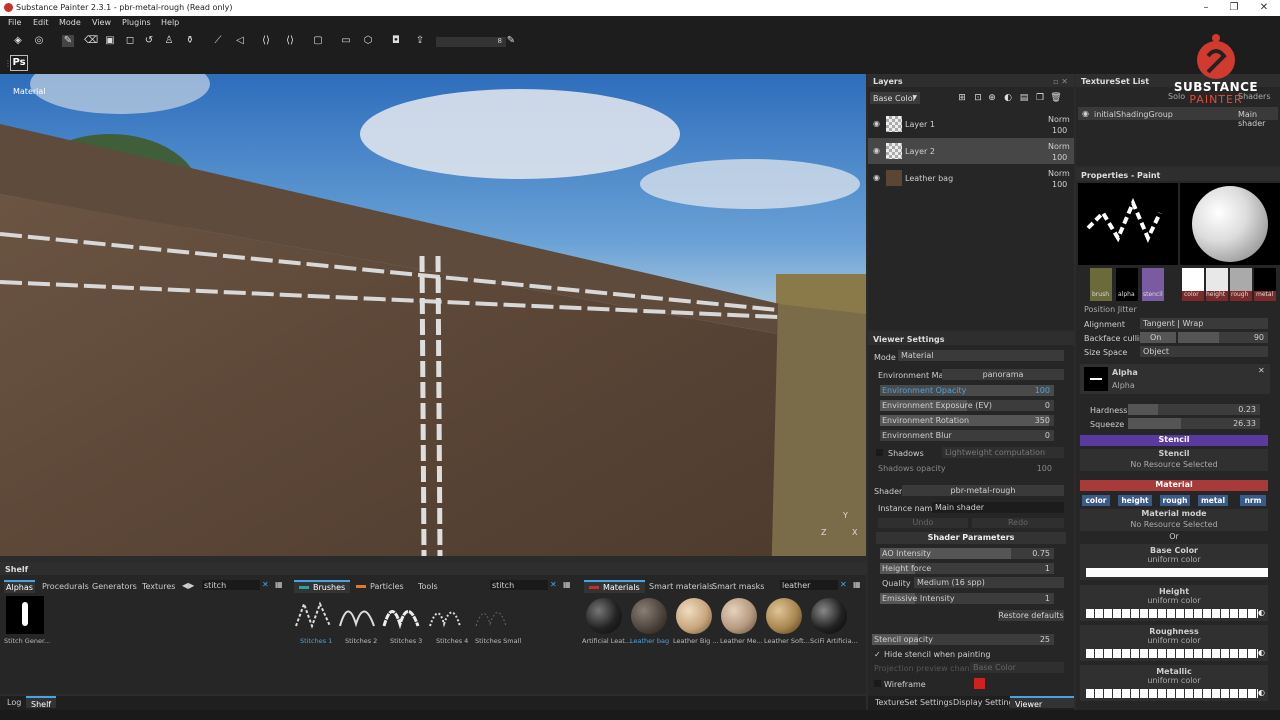 This screenshot has height=720, width=1280. Describe the element at coordinates (967, 553) in the screenshot. I see `ao-intensity-slider: AO Intensity 0.75` at that location.